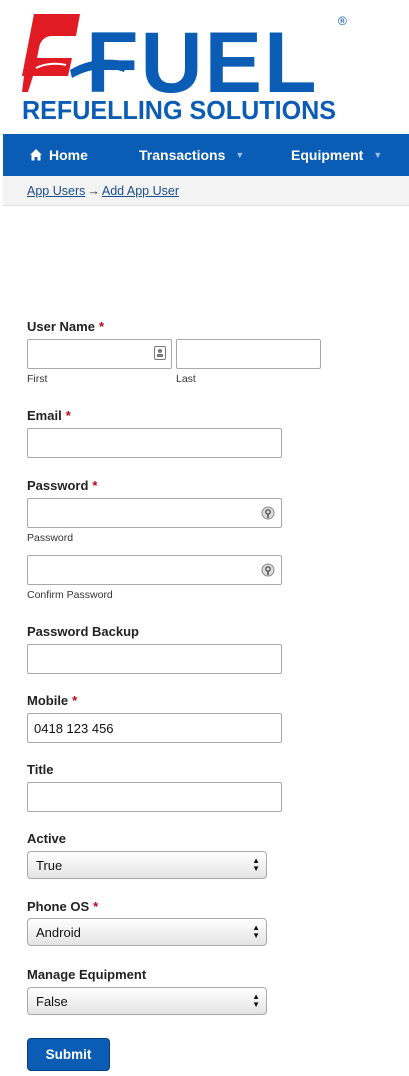 This screenshot has width=409, height=1076. What do you see at coordinates (154, 513) in the screenshot?
I see `password-field` at bounding box center [154, 513].